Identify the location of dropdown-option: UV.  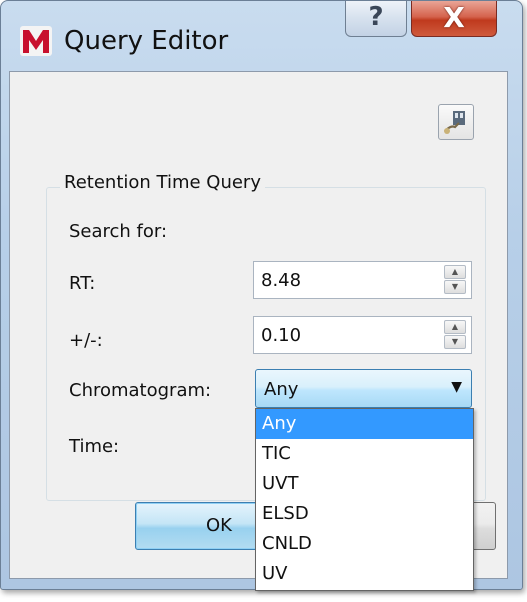
(364, 574).